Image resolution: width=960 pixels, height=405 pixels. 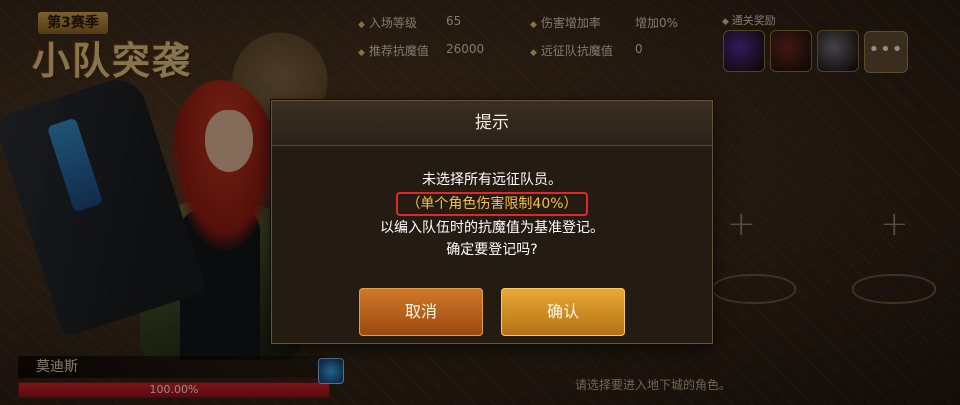 What do you see at coordinates (492, 228) in the screenshot?
I see `dialog-line: 以编入队伍时的抗魔值为基准登记。` at bounding box center [492, 228].